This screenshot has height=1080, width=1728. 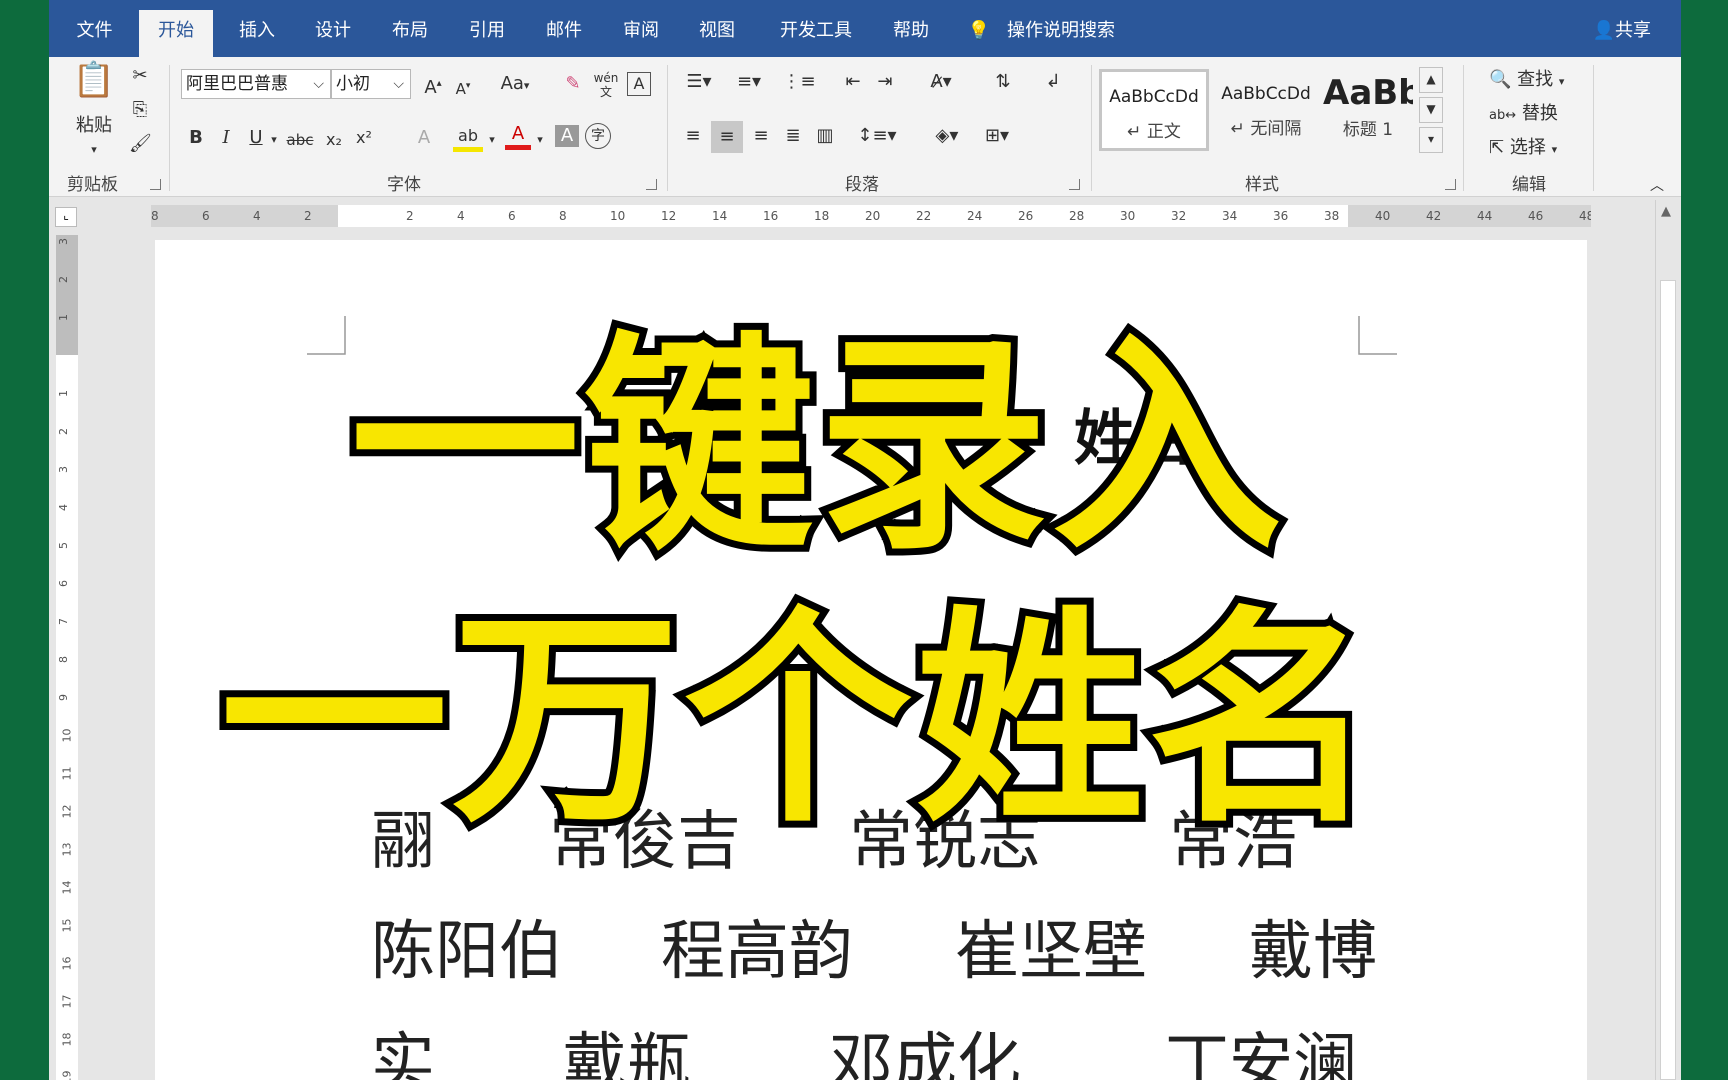 What do you see at coordinates (274, 140) in the screenshot?
I see `underline-dropdown-icon: ▾` at bounding box center [274, 140].